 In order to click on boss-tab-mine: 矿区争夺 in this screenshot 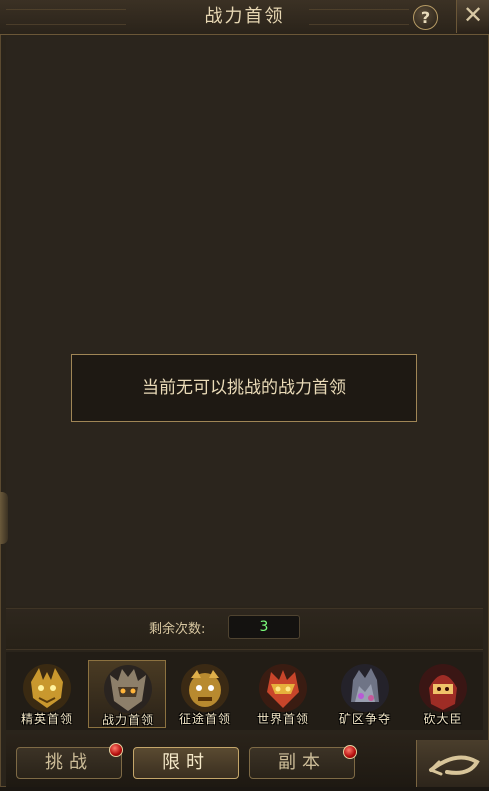, I will do `click(365, 694)`.